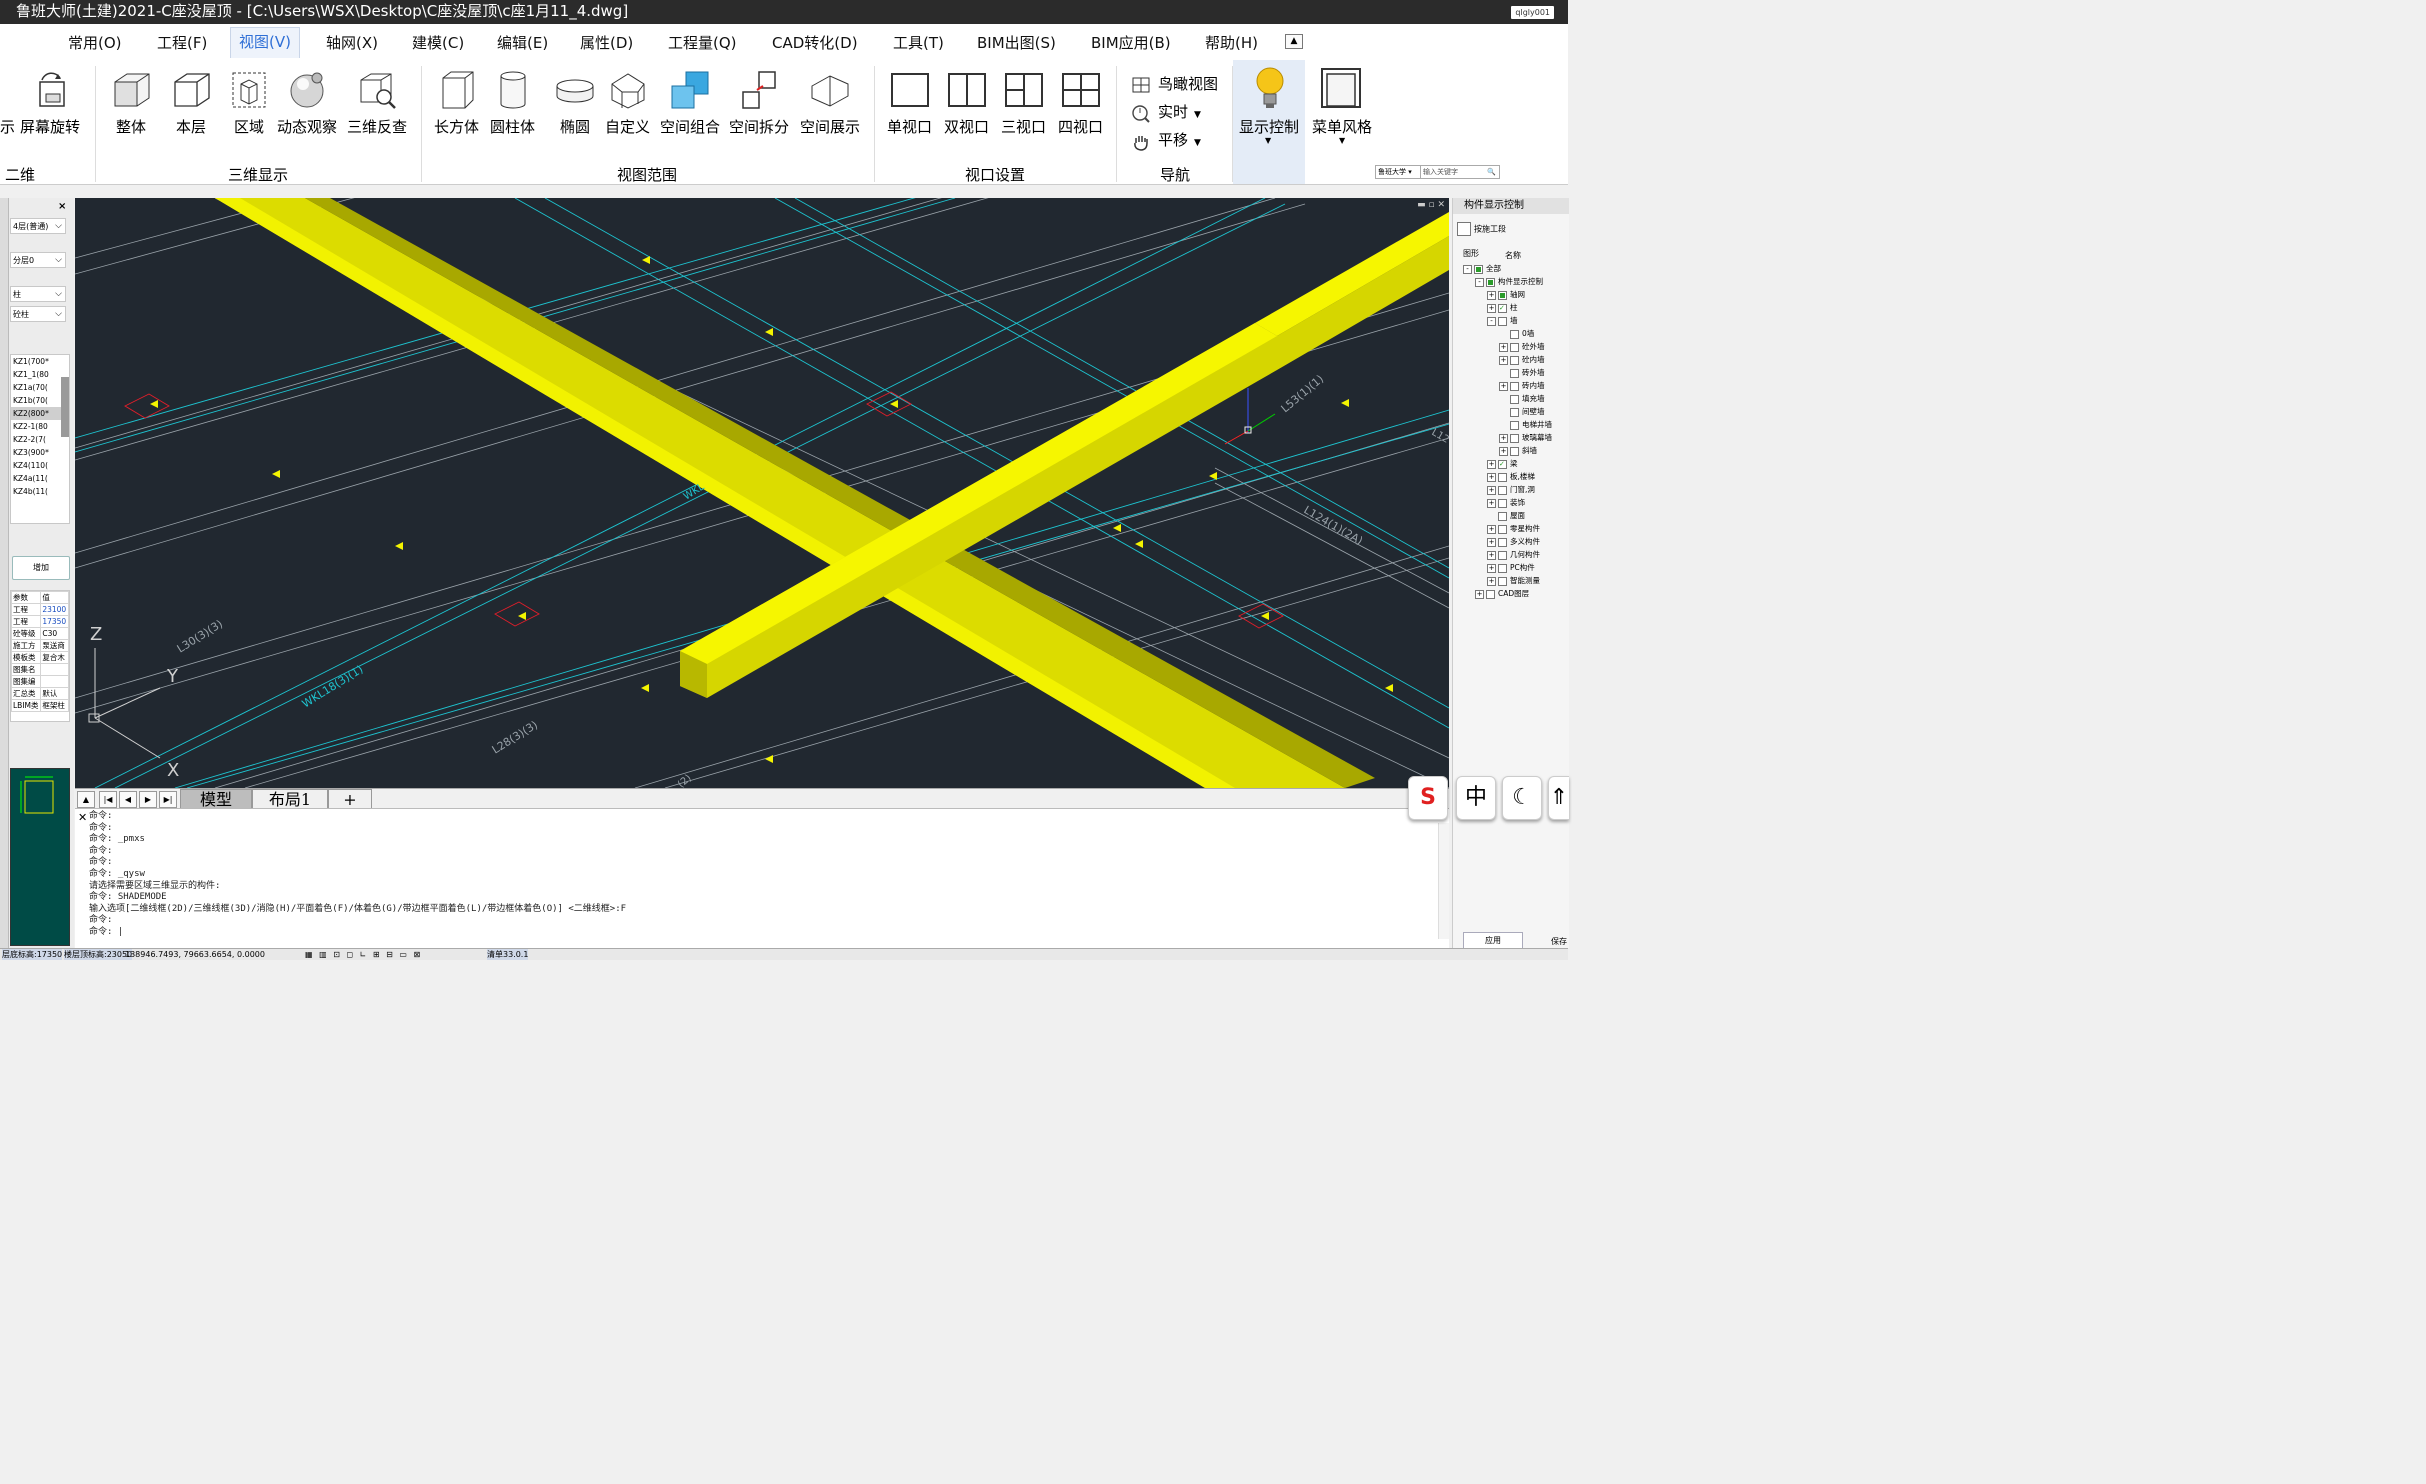 This screenshot has width=2426, height=1484. What do you see at coordinates (1559, 941) in the screenshot?
I see `save-button: 保存` at bounding box center [1559, 941].